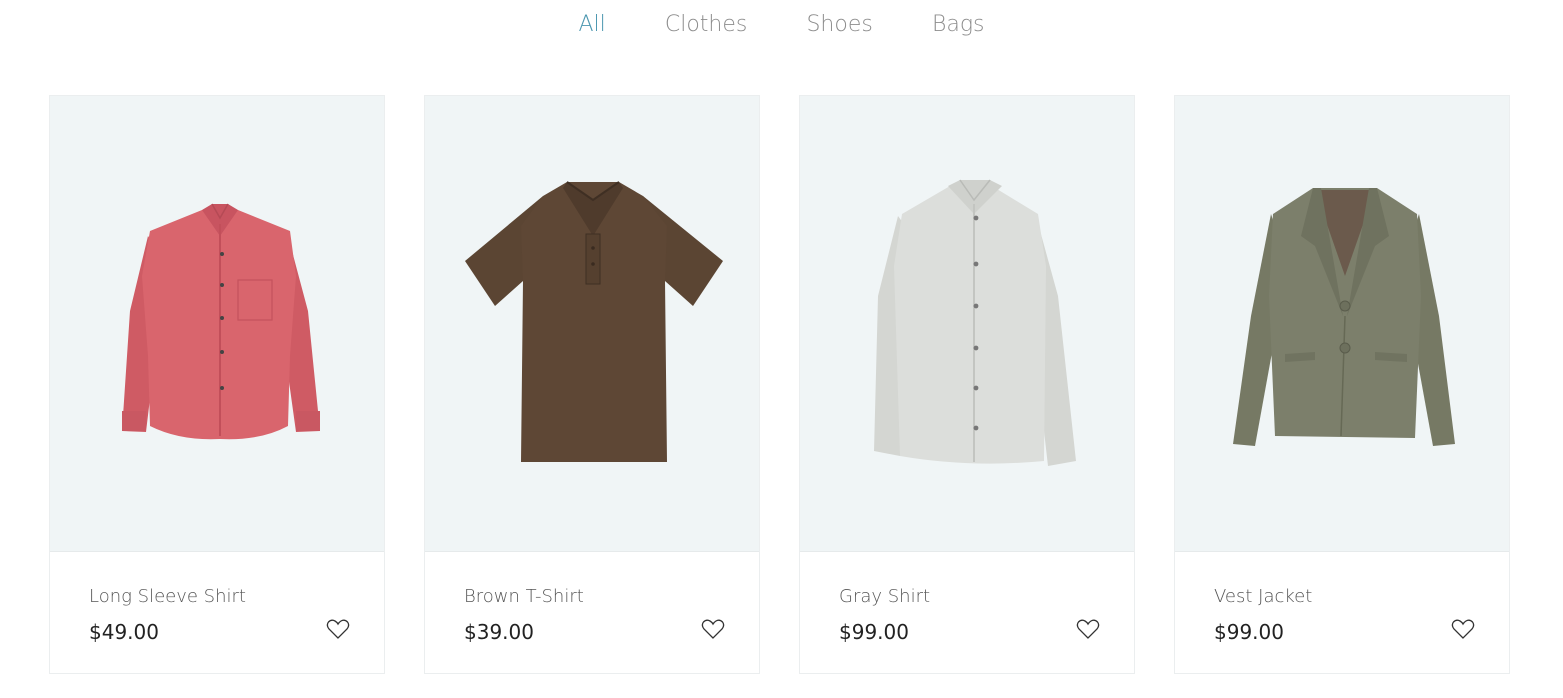 This screenshot has width=1563, height=698. Describe the element at coordinates (499, 632) in the screenshot. I see `product-price: $39.00` at that location.